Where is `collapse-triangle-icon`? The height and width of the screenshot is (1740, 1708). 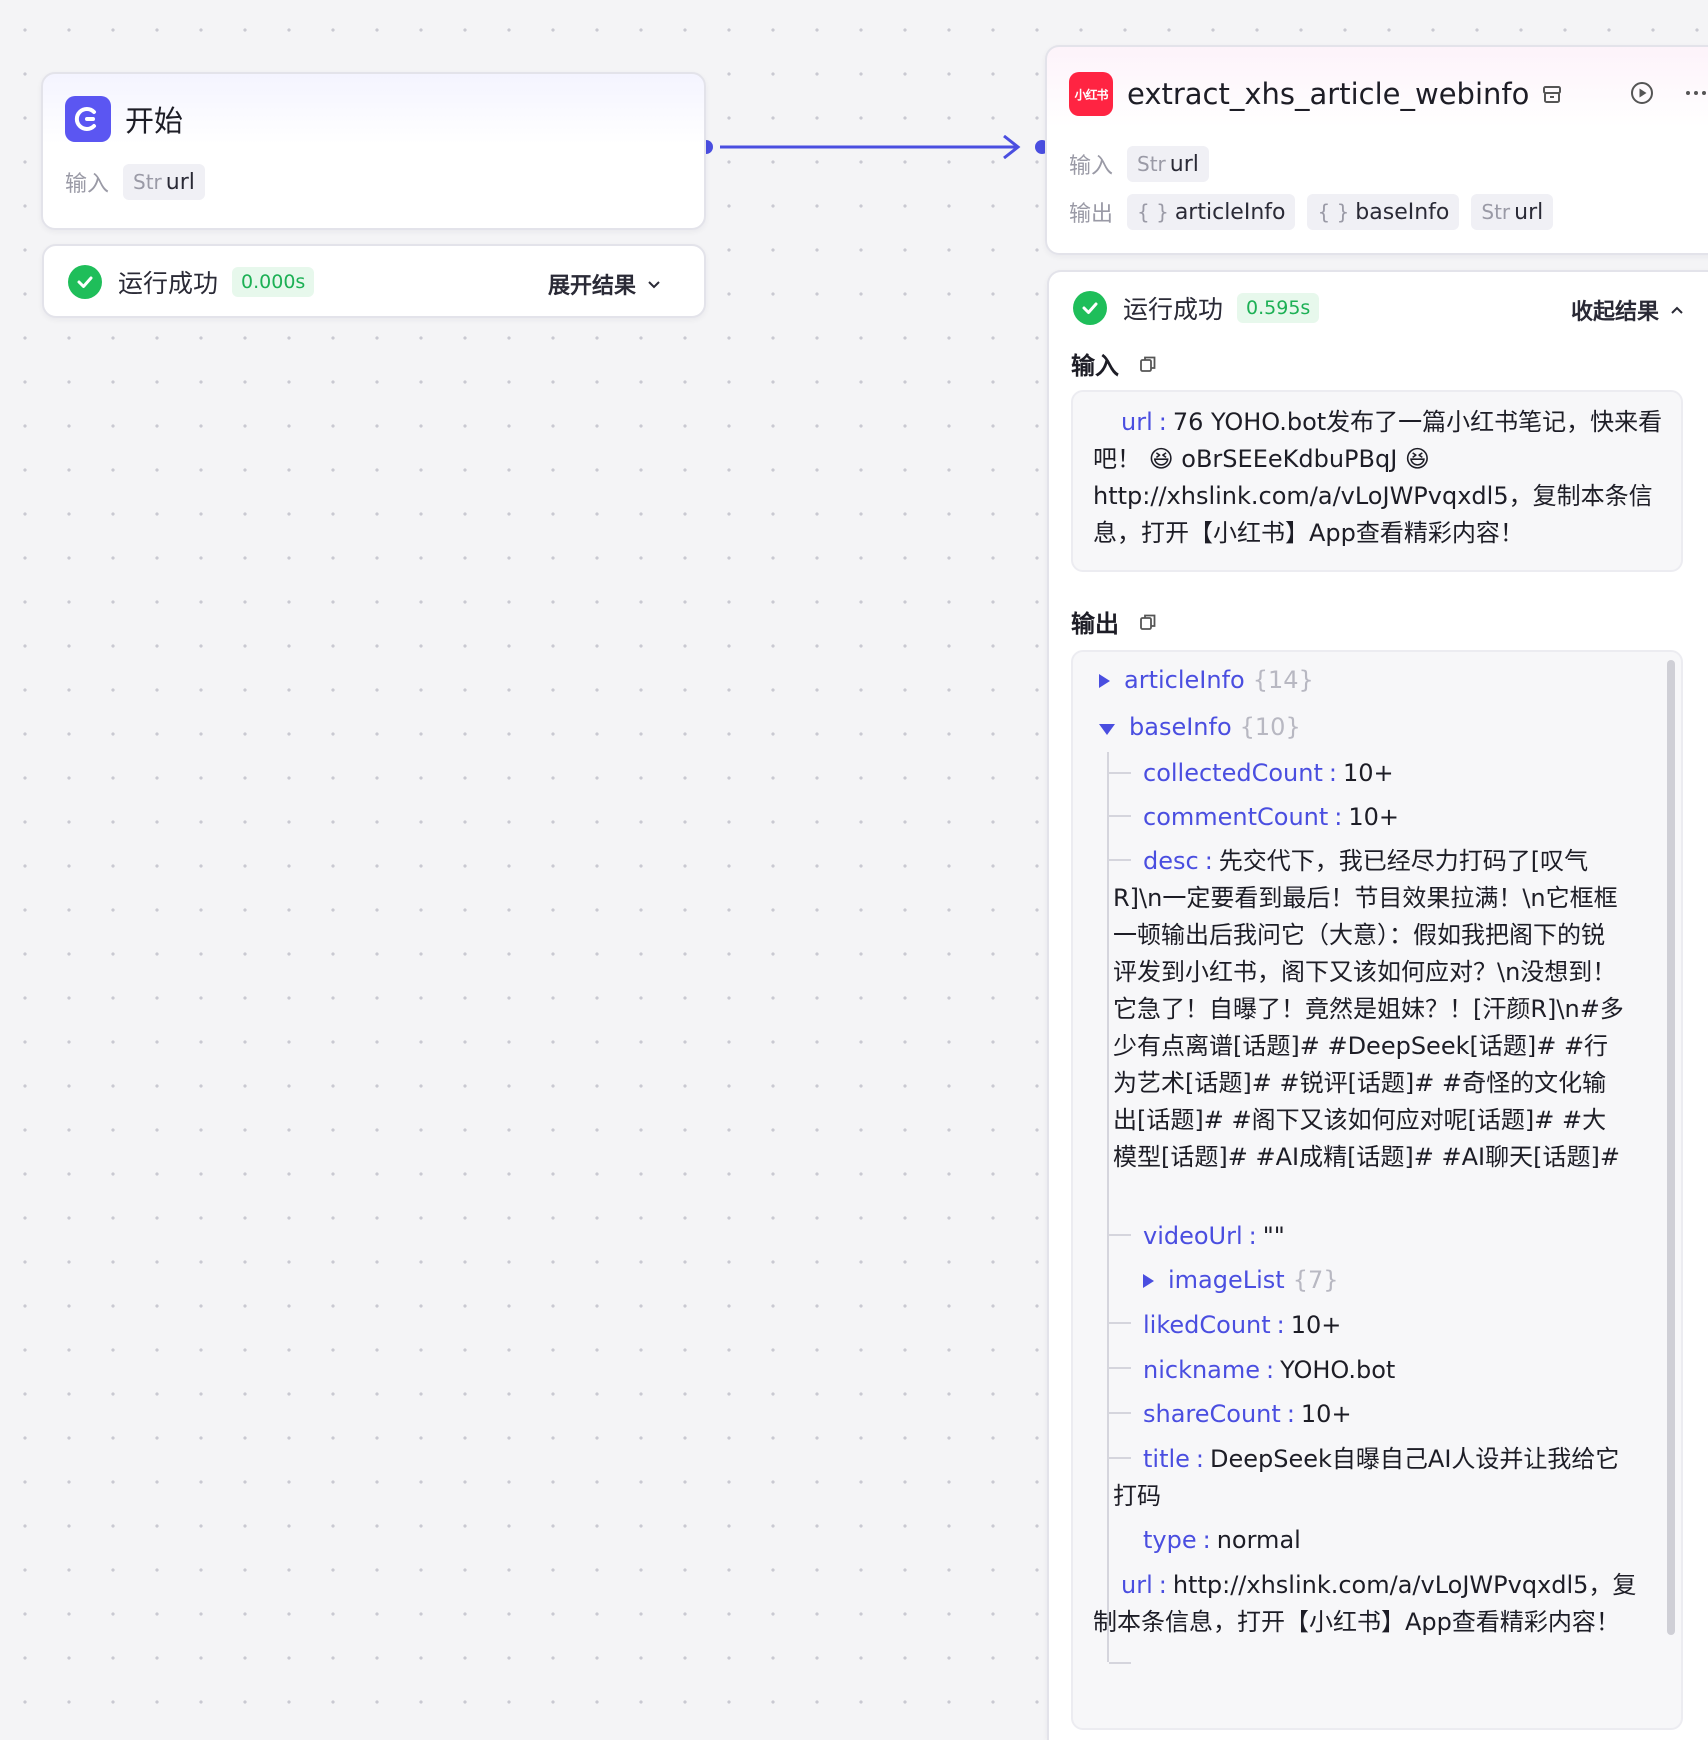
collapse-triangle-icon is located at coordinates (1107, 729).